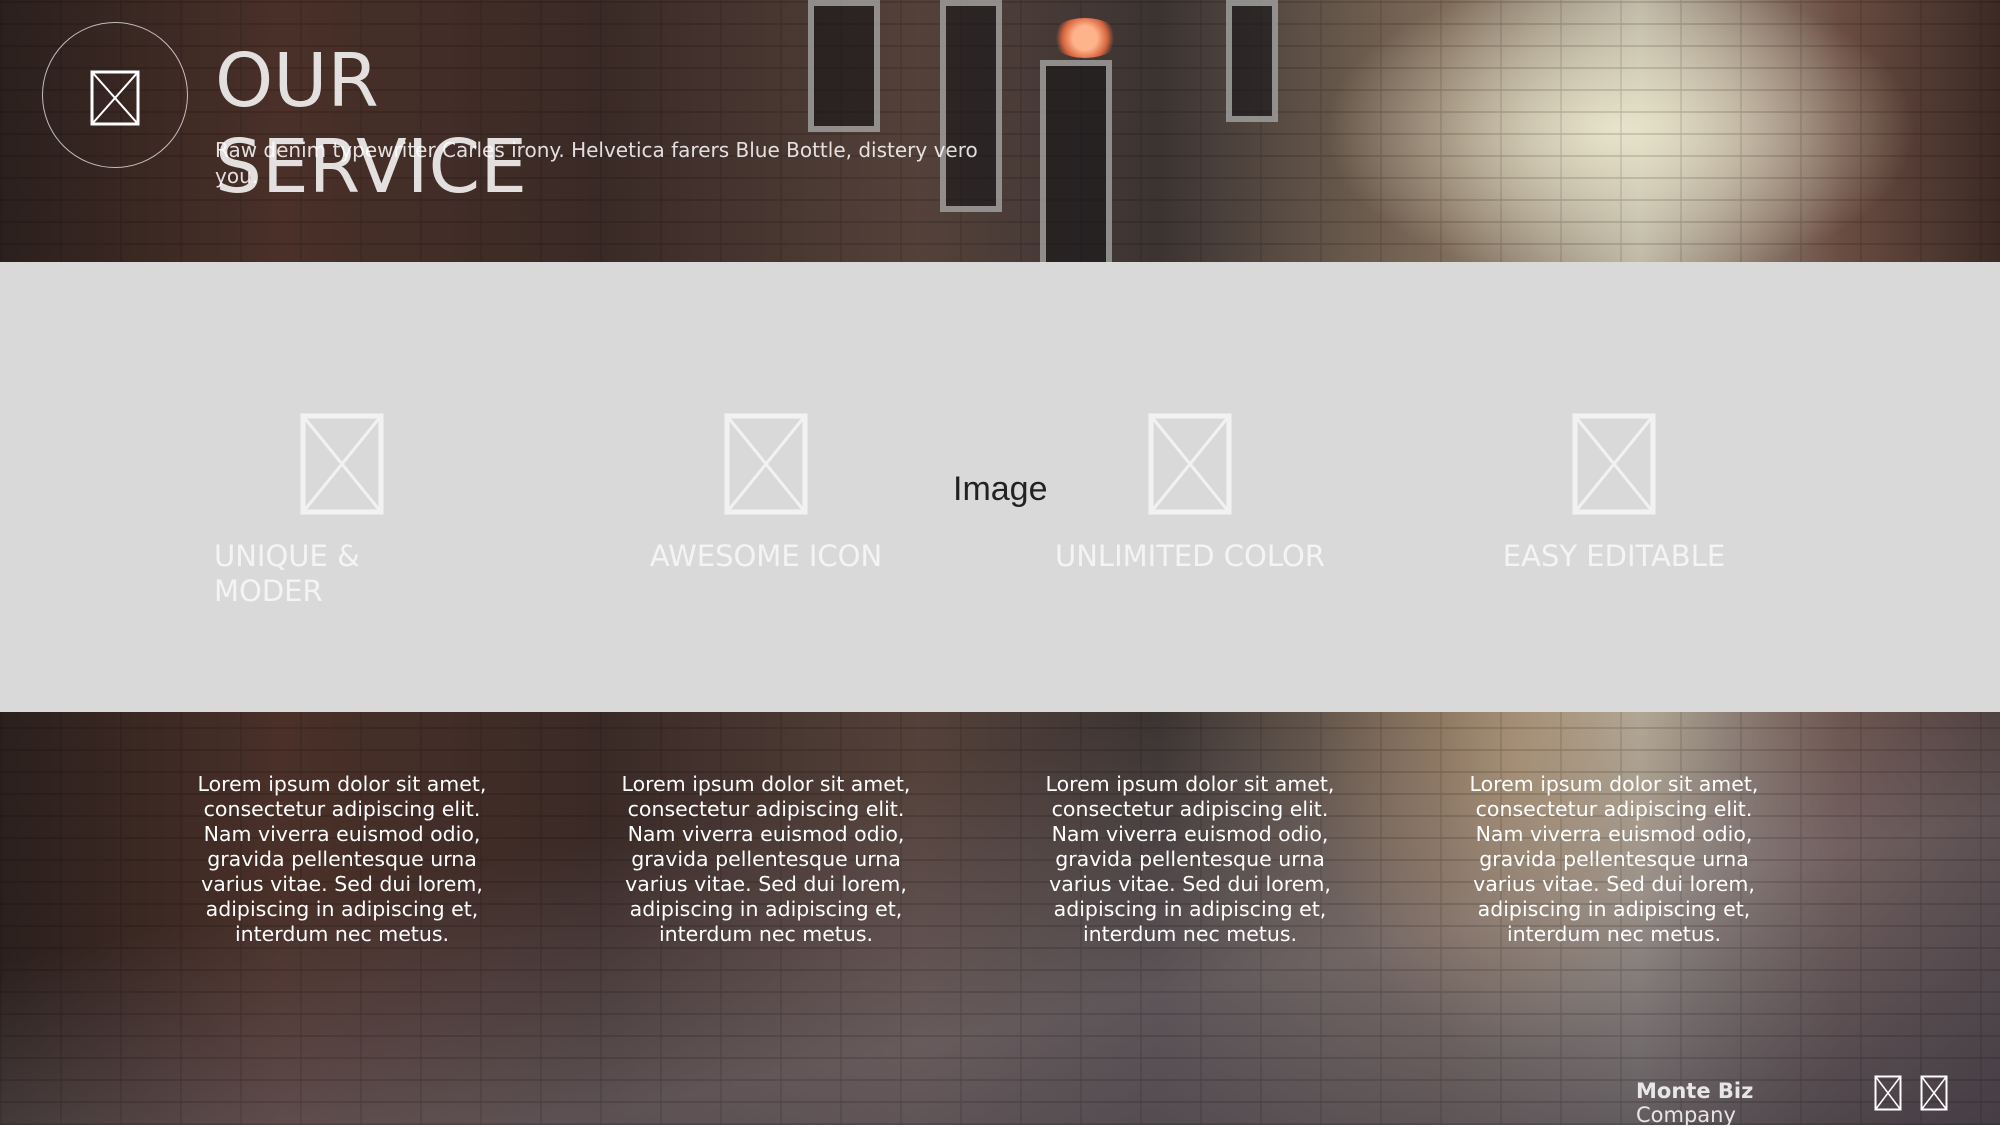 The height and width of the screenshot is (1127, 2000). I want to click on brand-name: Monte Biz, so click(1695, 1091).